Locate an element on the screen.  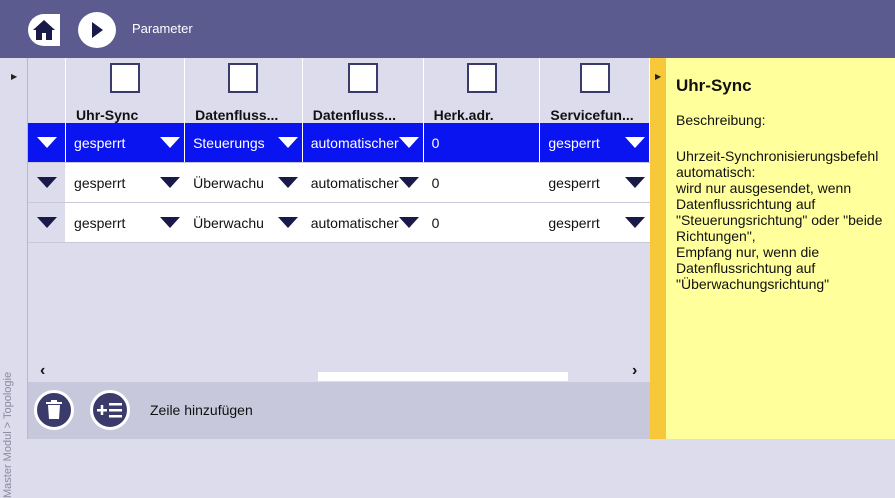
info-title: Uhr-Sync is located at coordinates (714, 85).